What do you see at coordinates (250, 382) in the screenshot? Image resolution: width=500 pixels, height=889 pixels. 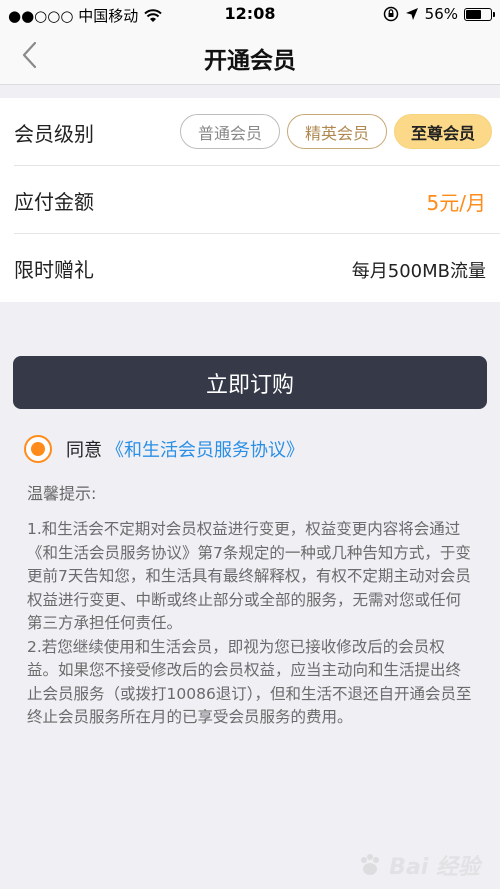 I see `subscribe-button: 立即订购` at bounding box center [250, 382].